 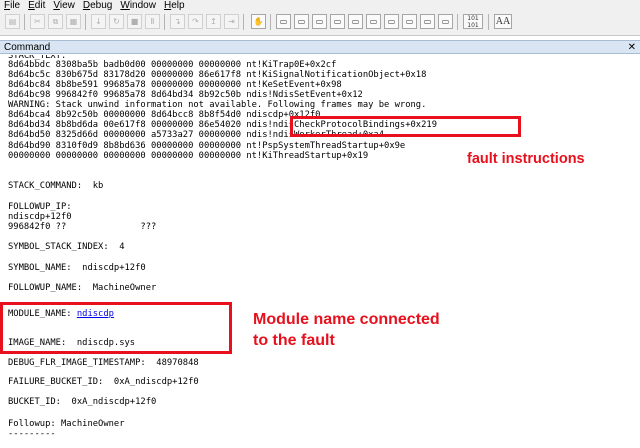 What do you see at coordinates (116, 328) in the screenshot?
I see `module-name-highlight` at bounding box center [116, 328].